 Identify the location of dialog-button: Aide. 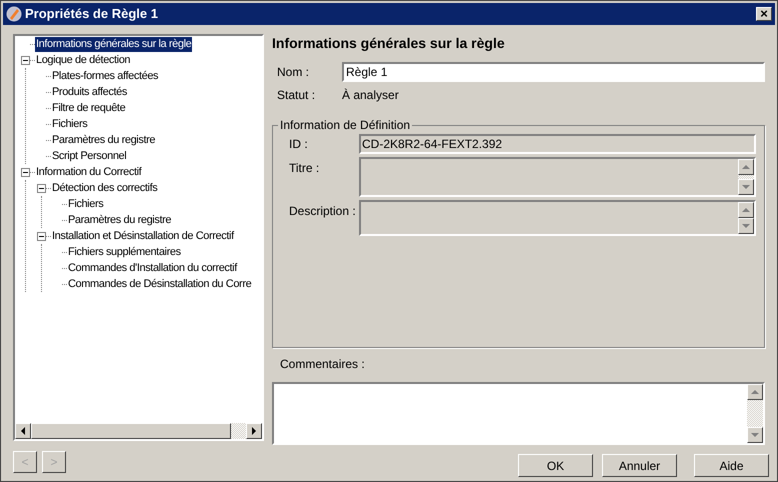
(731, 465).